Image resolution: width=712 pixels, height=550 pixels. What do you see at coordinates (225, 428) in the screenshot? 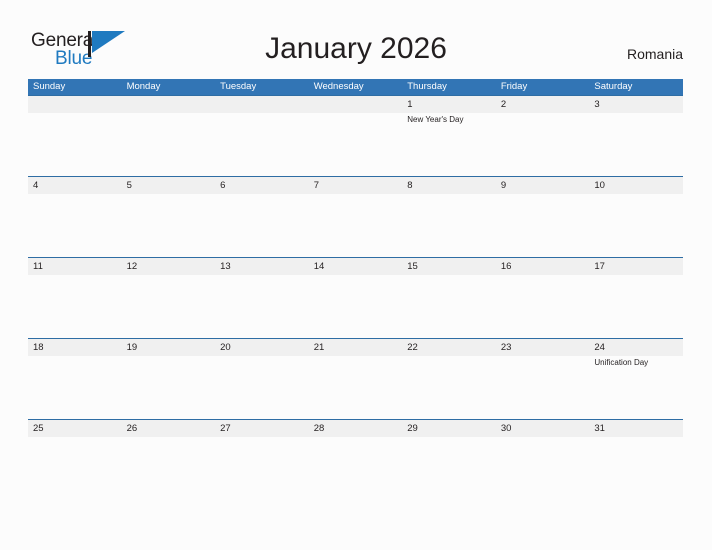
I see `day-number: 27` at bounding box center [225, 428].